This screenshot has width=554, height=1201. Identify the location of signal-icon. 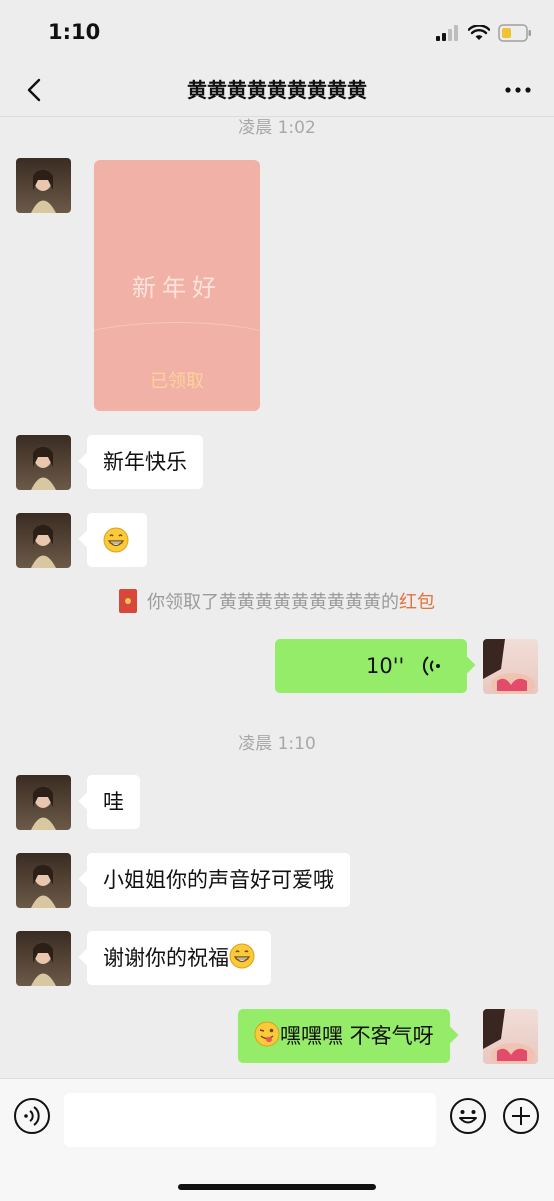
(447, 33).